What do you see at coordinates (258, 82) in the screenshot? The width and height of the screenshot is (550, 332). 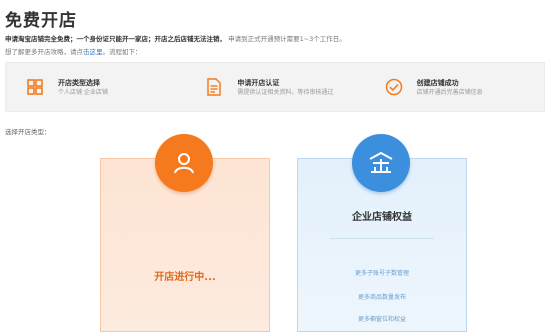 I see `step-title: 申请开店认证` at bounding box center [258, 82].